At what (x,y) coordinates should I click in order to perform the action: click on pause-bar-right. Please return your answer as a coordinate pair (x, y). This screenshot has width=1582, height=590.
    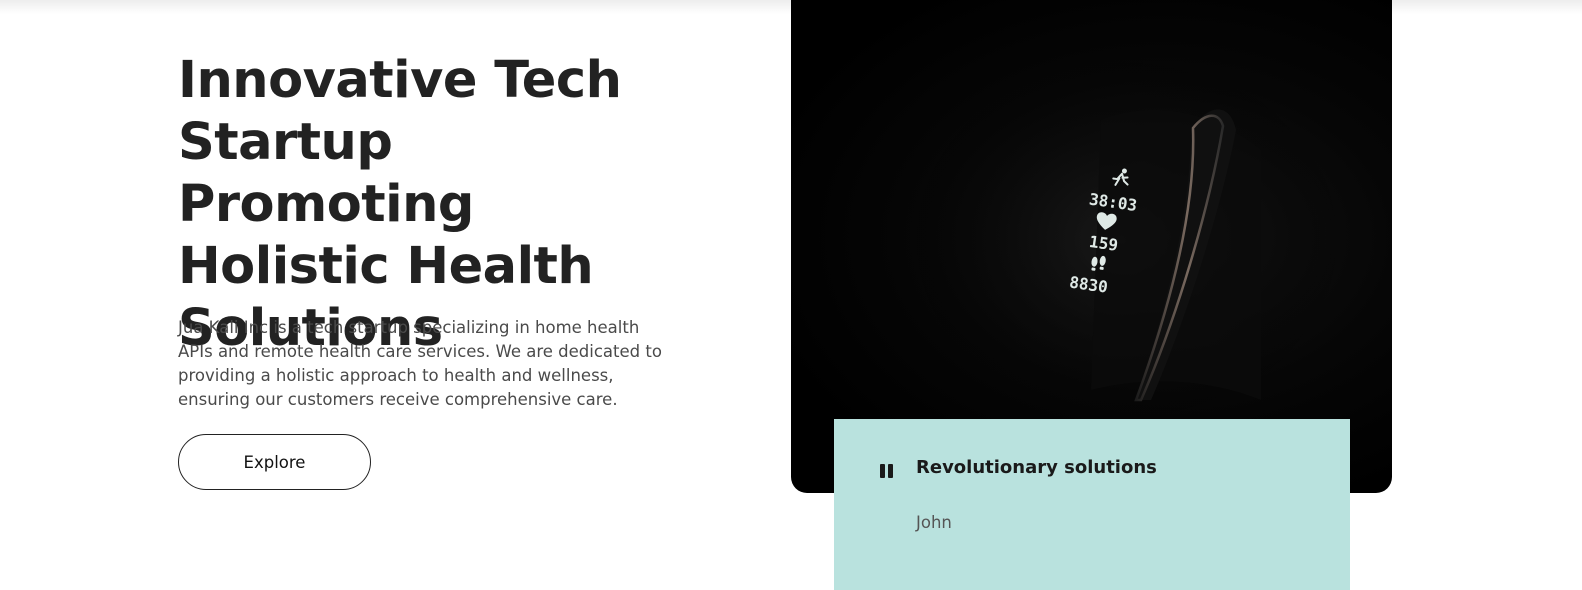
    Looking at the image, I should click on (890, 471).